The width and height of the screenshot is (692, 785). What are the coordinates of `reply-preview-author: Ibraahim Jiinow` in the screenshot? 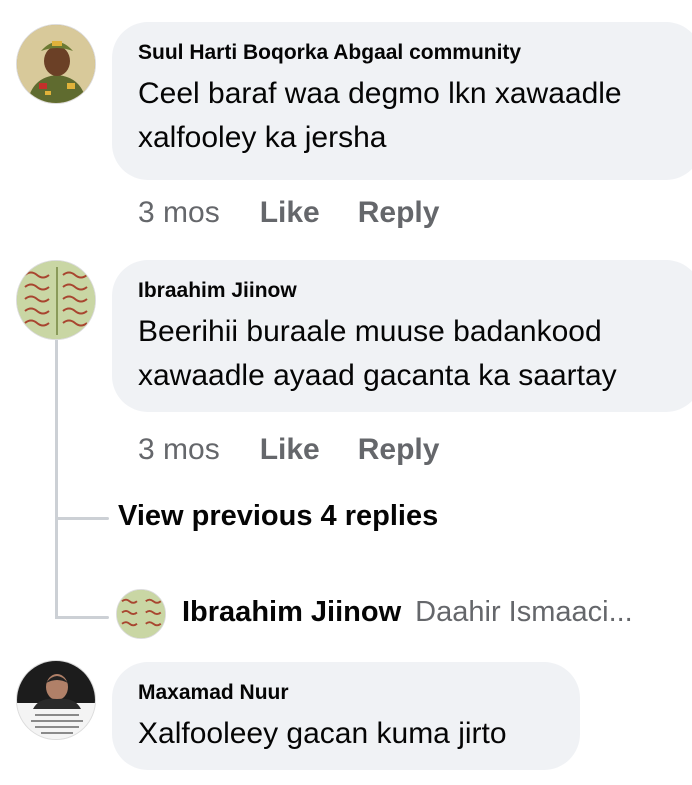 It's located at (291, 612).